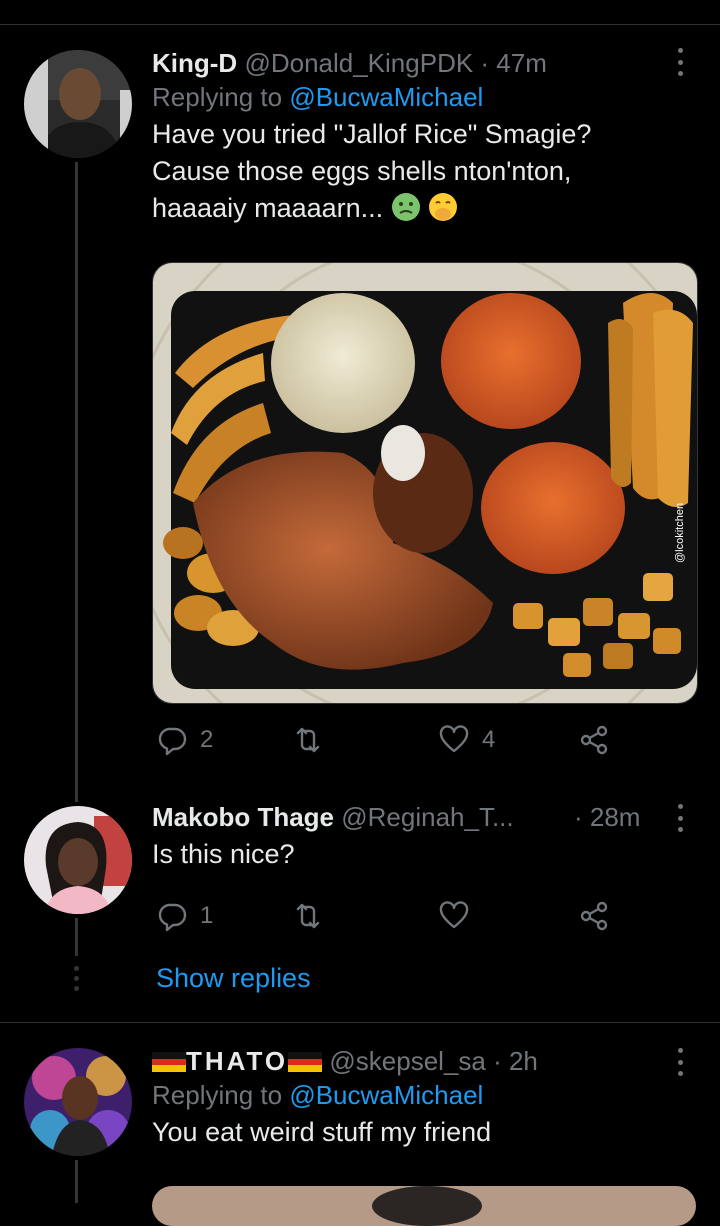 Image resolution: width=720 pixels, height=1226 pixels. Describe the element at coordinates (233, 978) in the screenshot. I see `show-replies-link: Show replies` at that location.